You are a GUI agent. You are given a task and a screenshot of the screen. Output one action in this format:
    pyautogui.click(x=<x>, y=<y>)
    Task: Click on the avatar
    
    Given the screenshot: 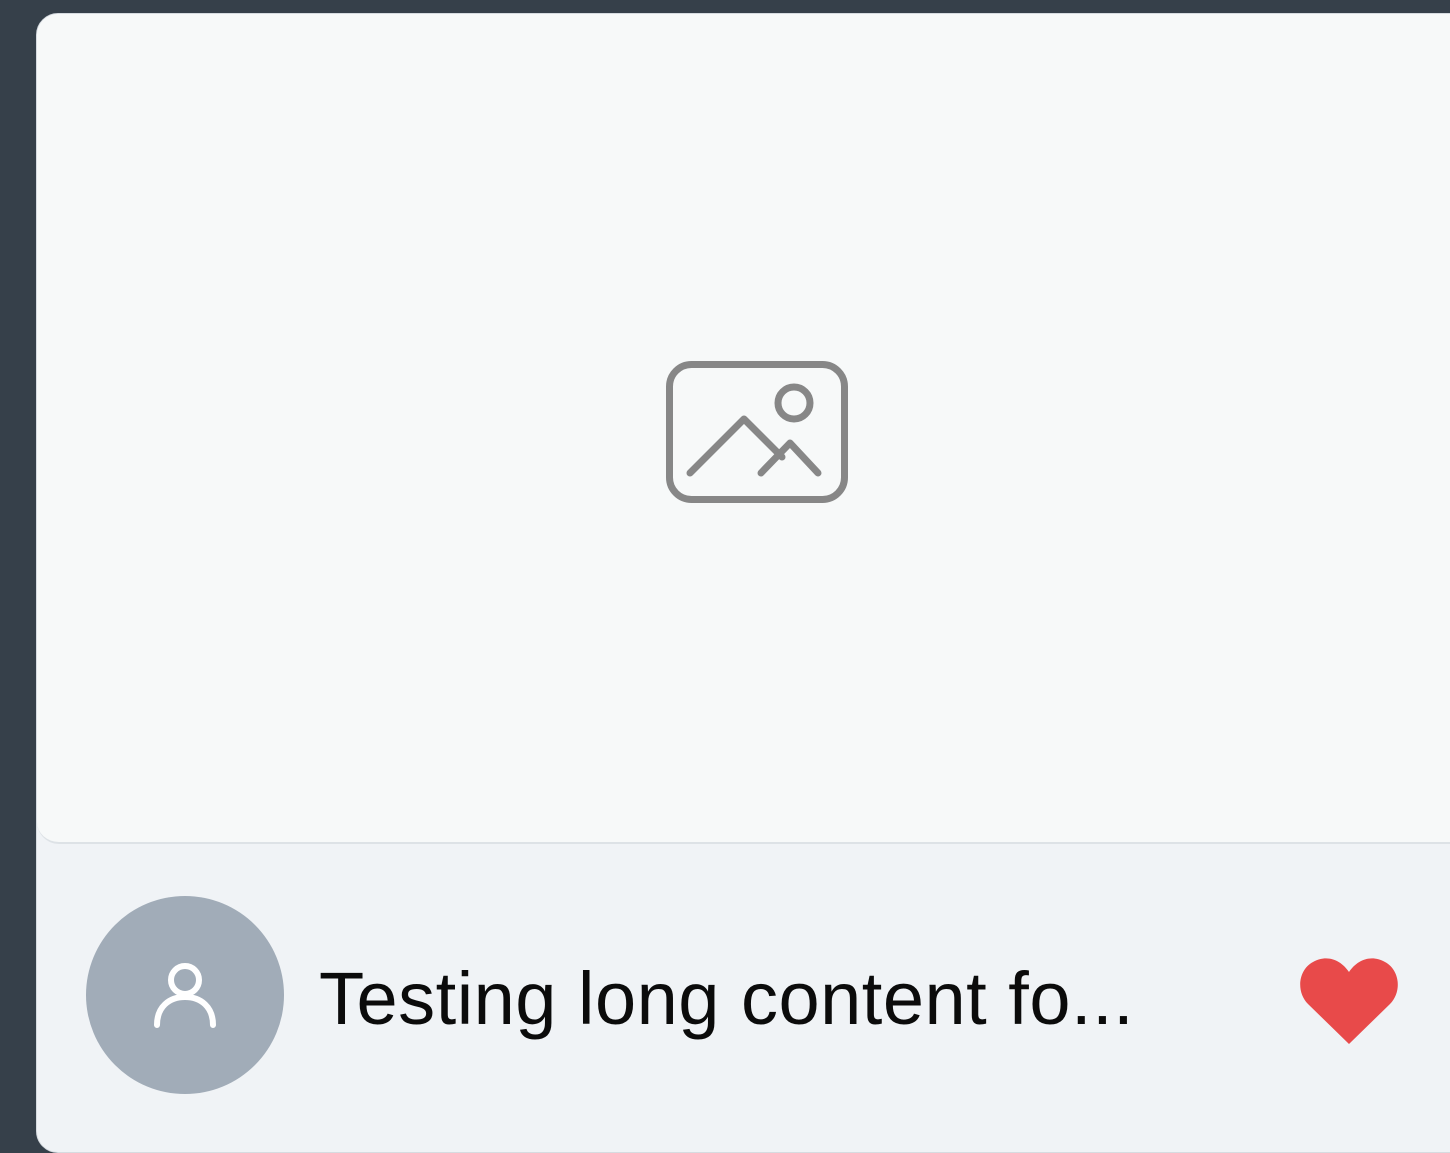 What is the action you would take?
    pyautogui.click(x=185, y=995)
    